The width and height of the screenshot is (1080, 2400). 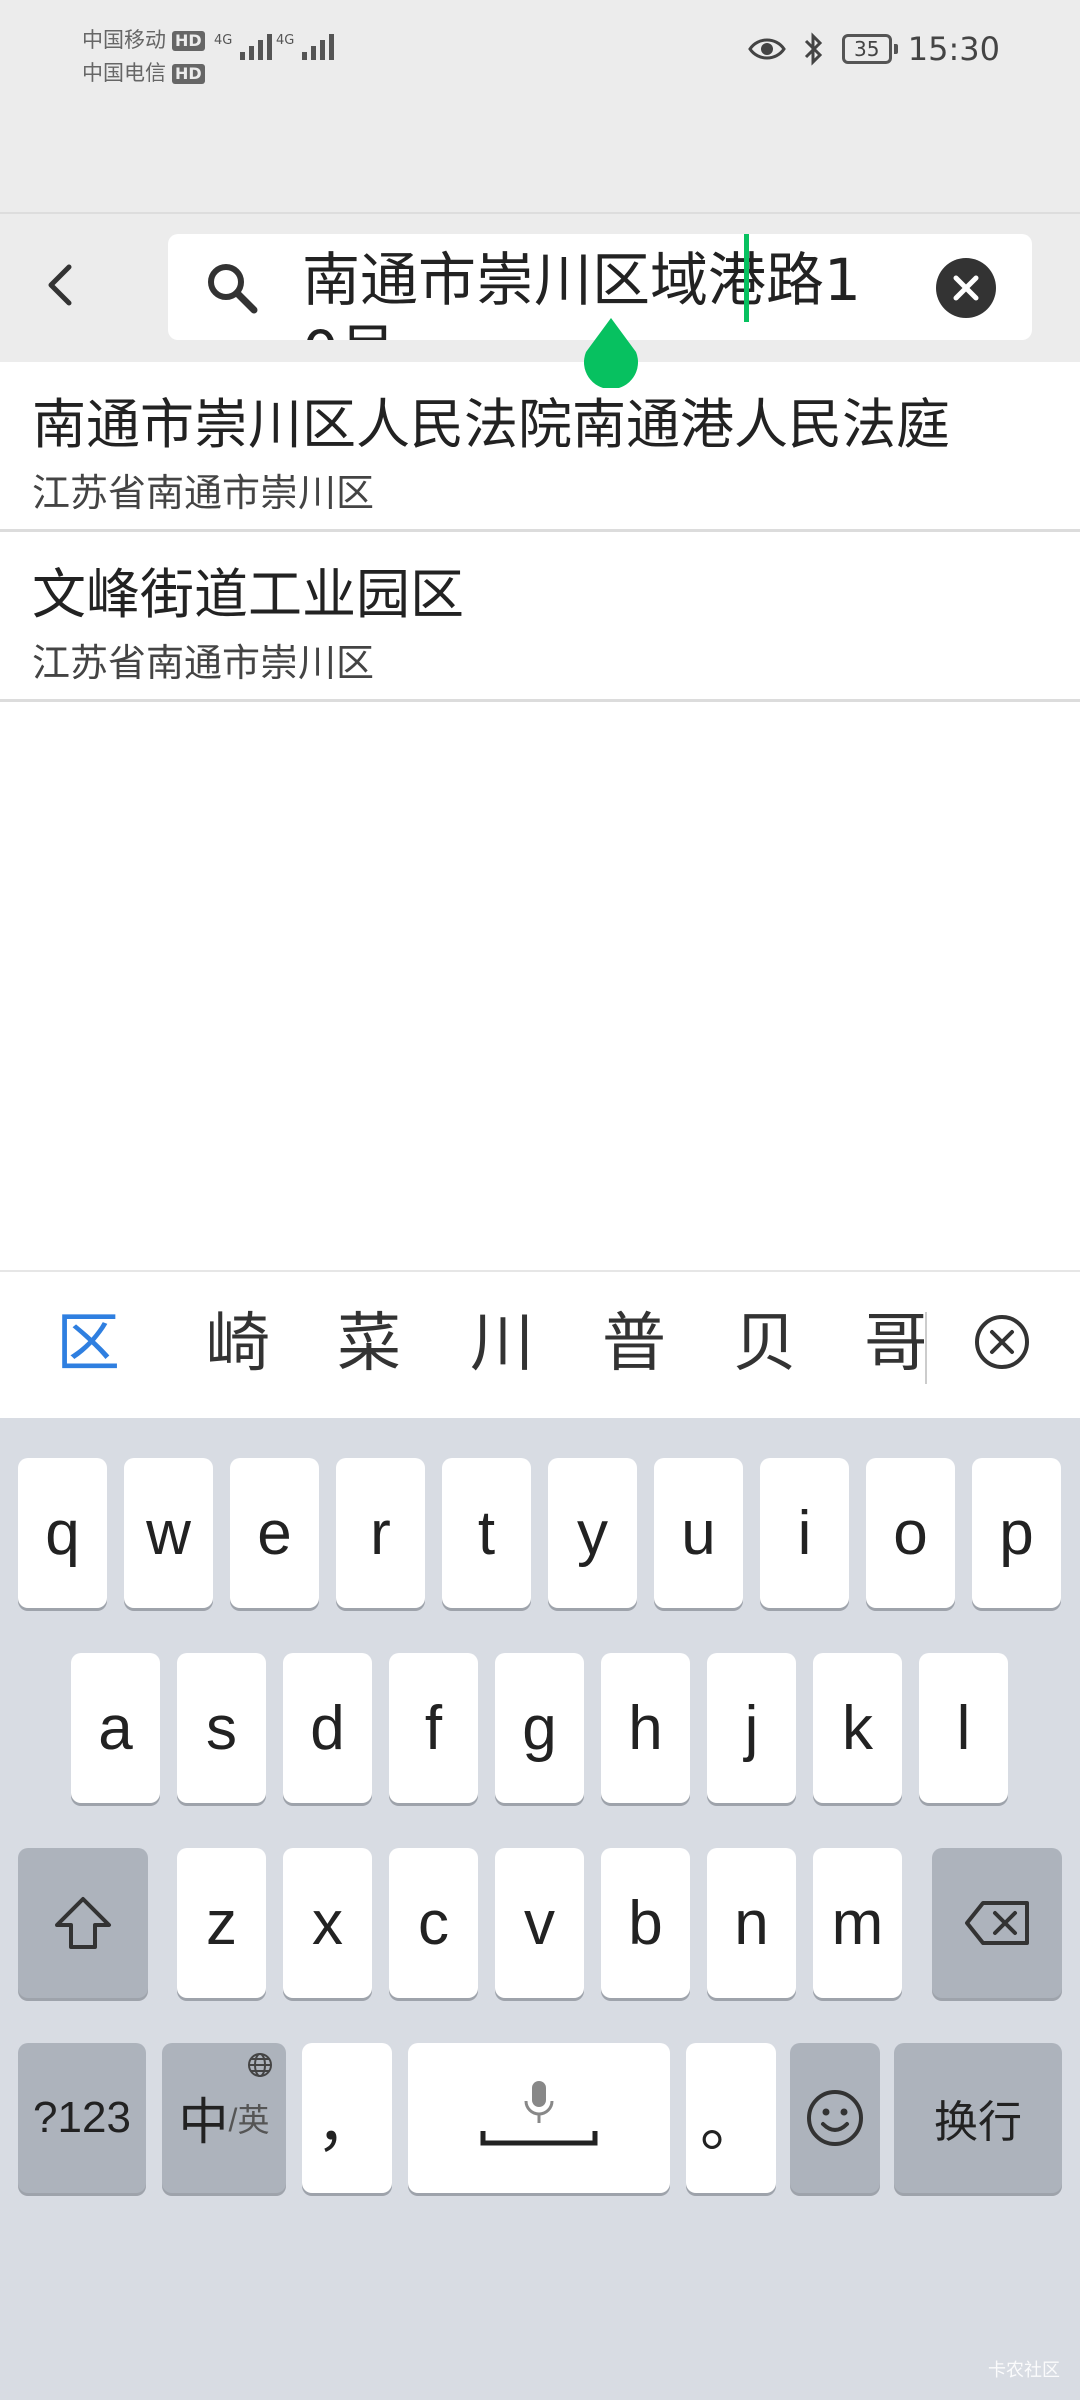 What do you see at coordinates (592, 1533) in the screenshot?
I see `key-y: y` at bounding box center [592, 1533].